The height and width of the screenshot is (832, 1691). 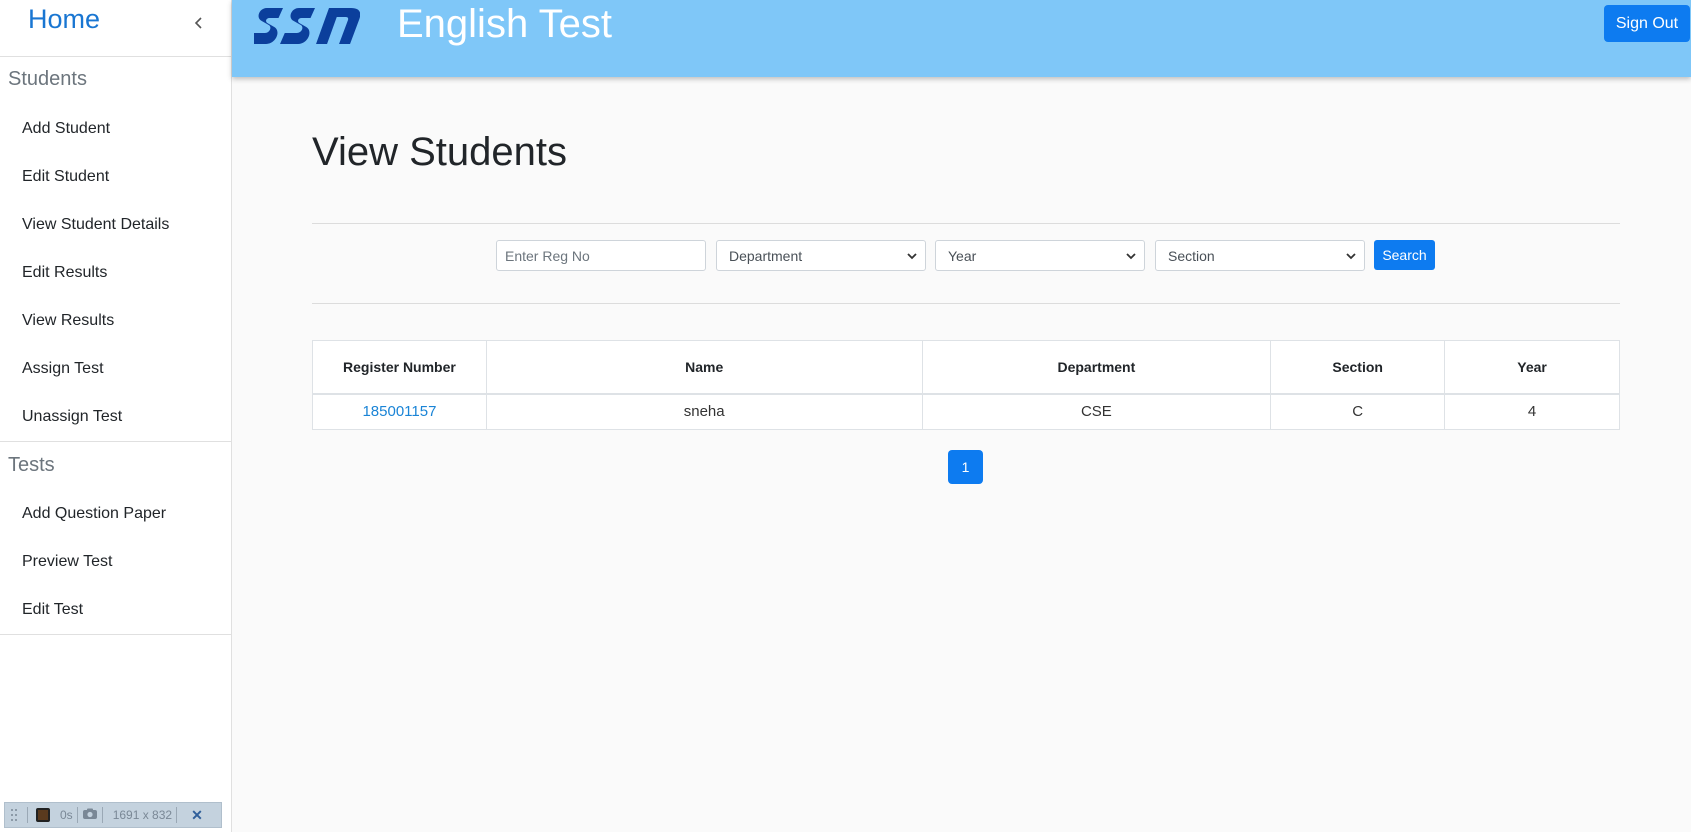 I want to click on year-select-value: Year, so click(x=962, y=255).